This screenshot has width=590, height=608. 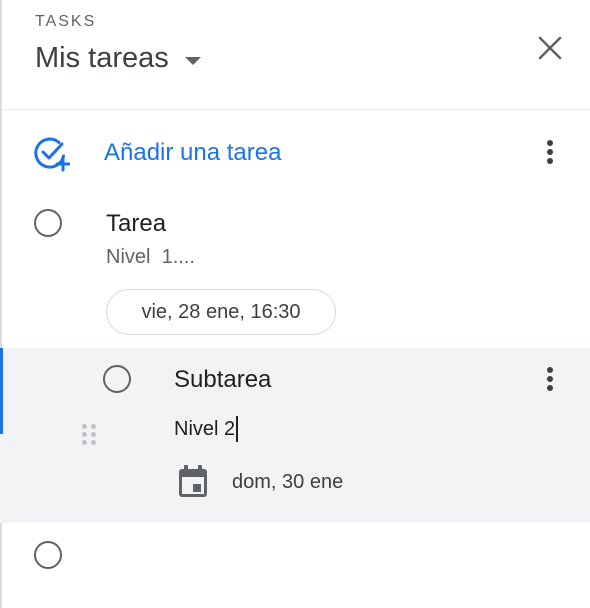 I want to click on selection-indicator, so click(x=1, y=391).